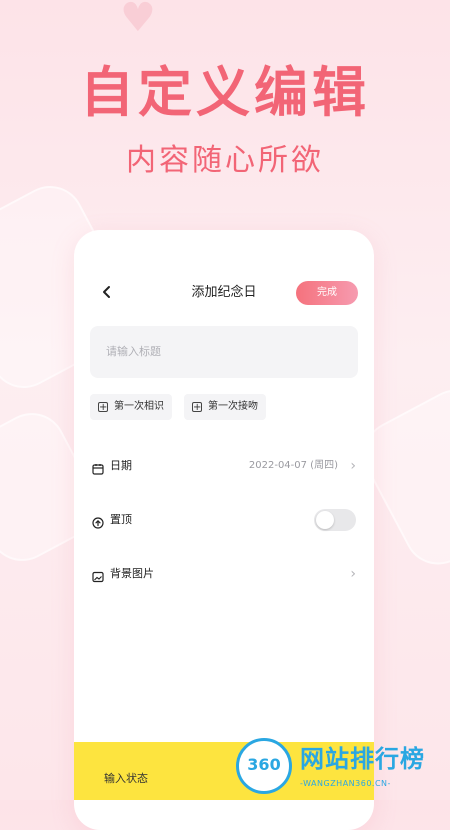 This screenshot has height=830, width=450. What do you see at coordinates (362, 759) in the screenshot?
I see `watermark-name: 网站排行榜` at bounding box center [362, 759].